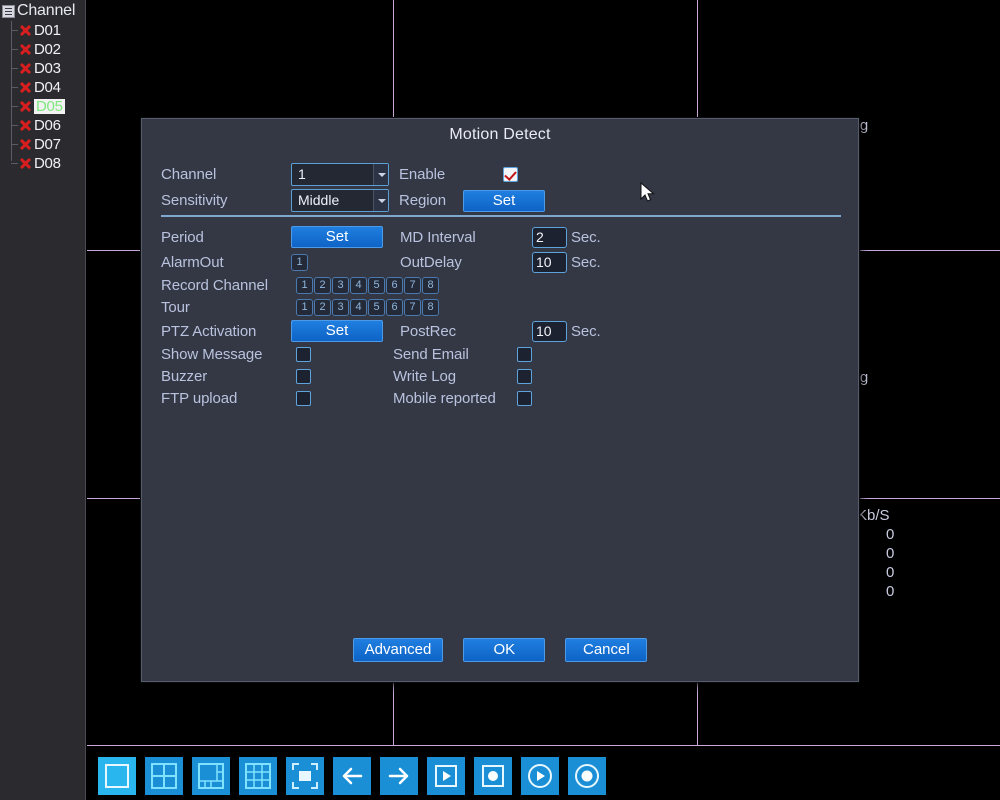 Image resolution: width=1000 pixels, height=800 pixels. Describe the element at coordinates (319, 200) in the screenshot. I see `sensitivity-select-value: Middle` at that location.